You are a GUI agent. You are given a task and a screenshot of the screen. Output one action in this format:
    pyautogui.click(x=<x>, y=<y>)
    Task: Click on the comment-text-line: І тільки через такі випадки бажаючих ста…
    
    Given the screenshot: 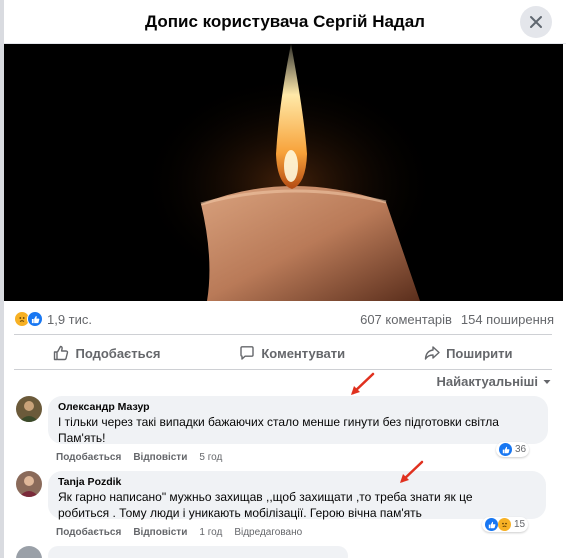 What is the action you would take?
    pyautogui.click(x=278, y=422)
    